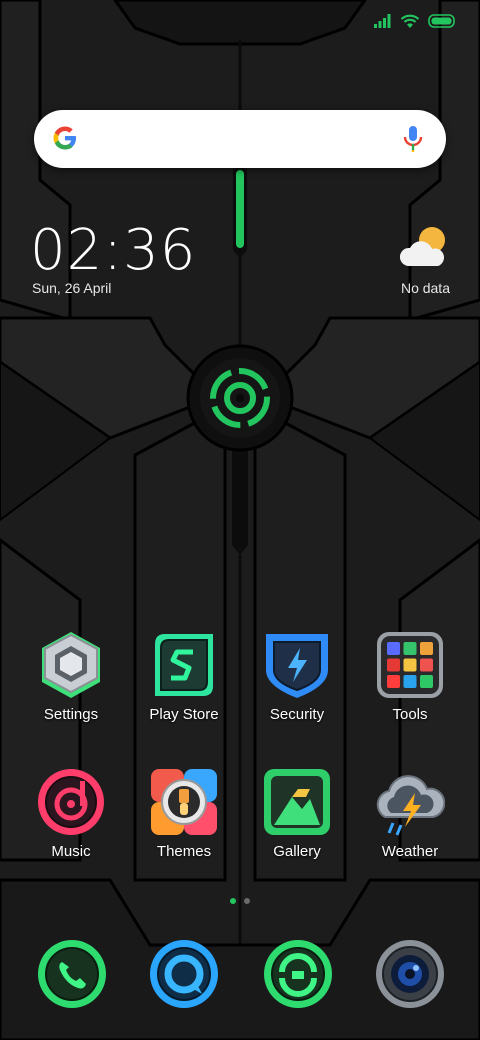 The image size is (480, 1040). What do you see at coordinates (184, 665) in the screenshot?
I see `play-store-icon` at bounding box center [184, 665].